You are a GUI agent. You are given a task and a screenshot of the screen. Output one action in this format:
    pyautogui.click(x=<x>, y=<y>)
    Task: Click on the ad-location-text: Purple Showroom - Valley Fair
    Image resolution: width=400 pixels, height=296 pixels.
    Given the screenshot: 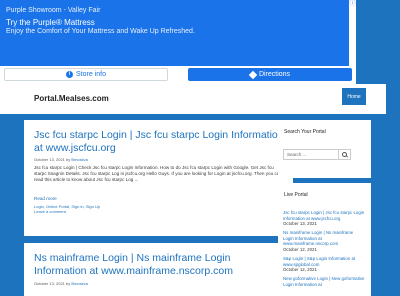 What is the action you would take?
    pyautogui.click(x=53, y=10)
    